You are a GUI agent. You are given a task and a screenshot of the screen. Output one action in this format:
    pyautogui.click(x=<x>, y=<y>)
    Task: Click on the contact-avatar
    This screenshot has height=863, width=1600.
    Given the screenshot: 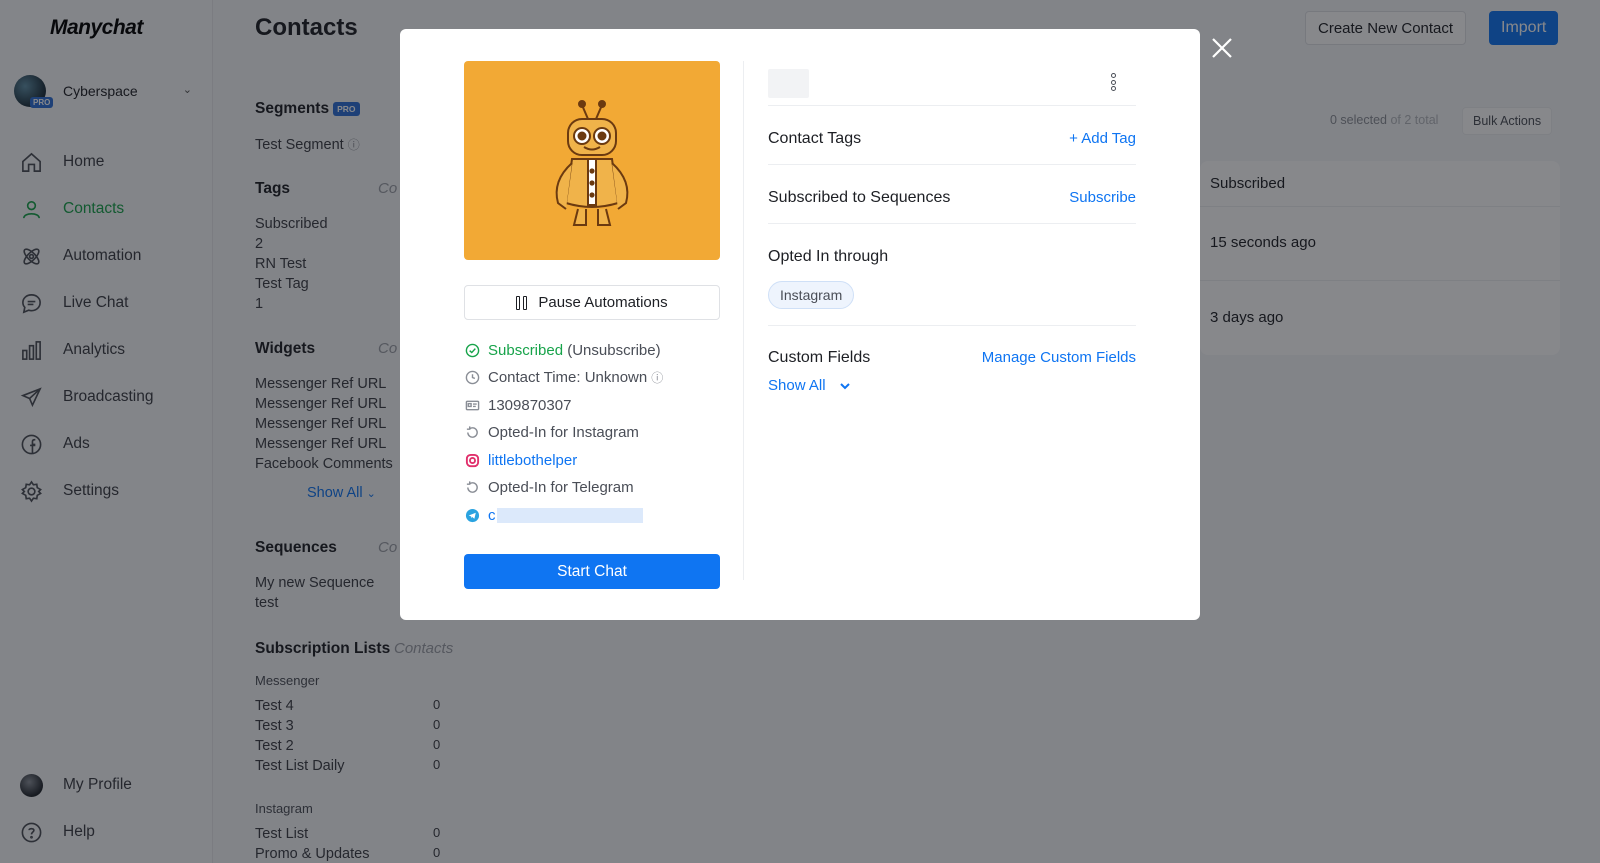 What is the action you would take?
    pyautogui.click(x=592, y=160)
    